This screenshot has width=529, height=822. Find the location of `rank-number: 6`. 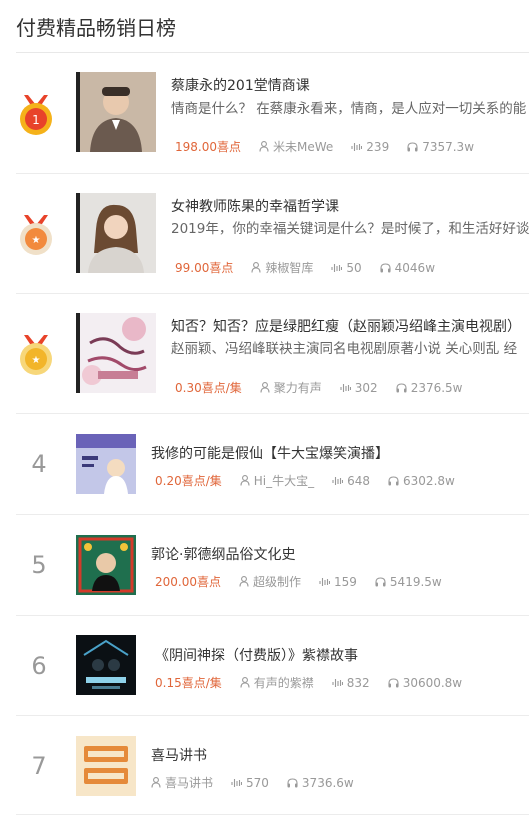

rank-number: 6 is located at coordinates (39, 666).